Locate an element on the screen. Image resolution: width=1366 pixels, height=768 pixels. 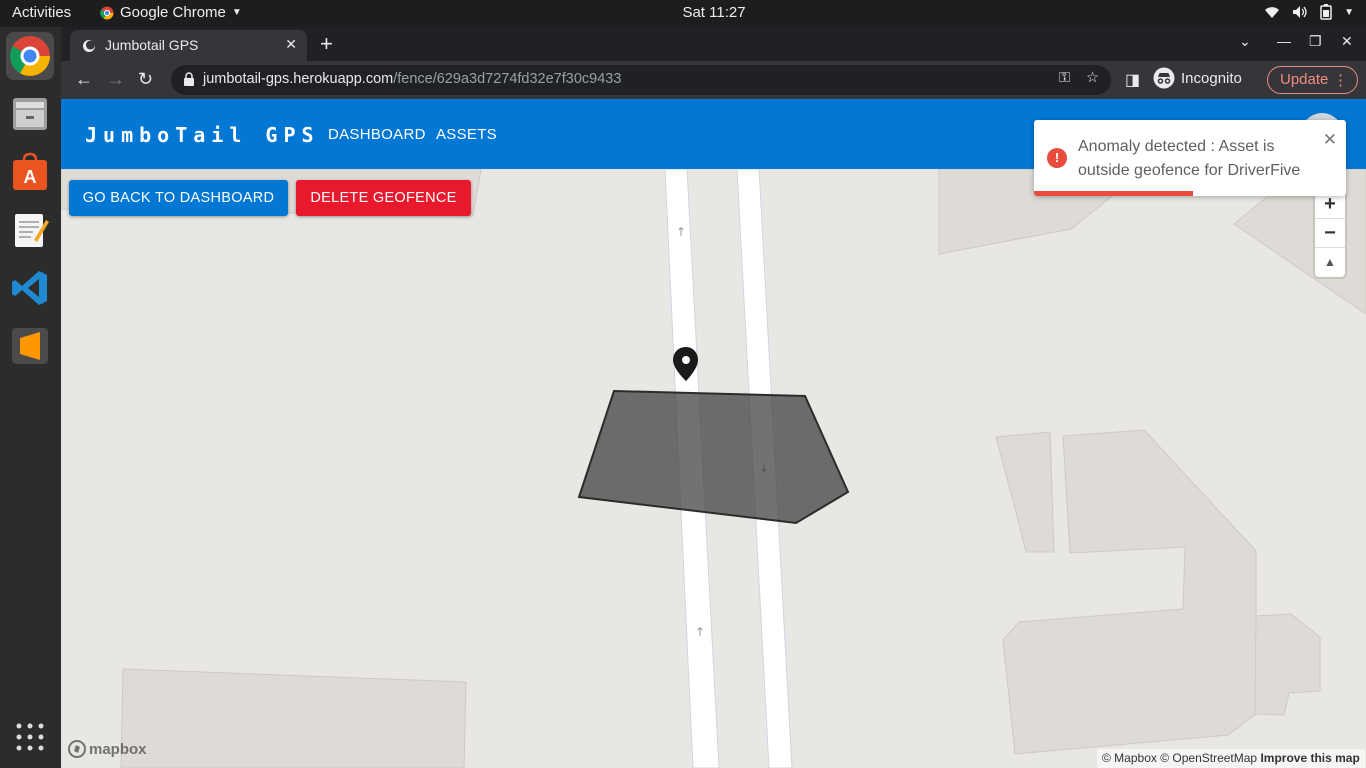
reload-icon: ↻ is located at coordinates (145, 79).